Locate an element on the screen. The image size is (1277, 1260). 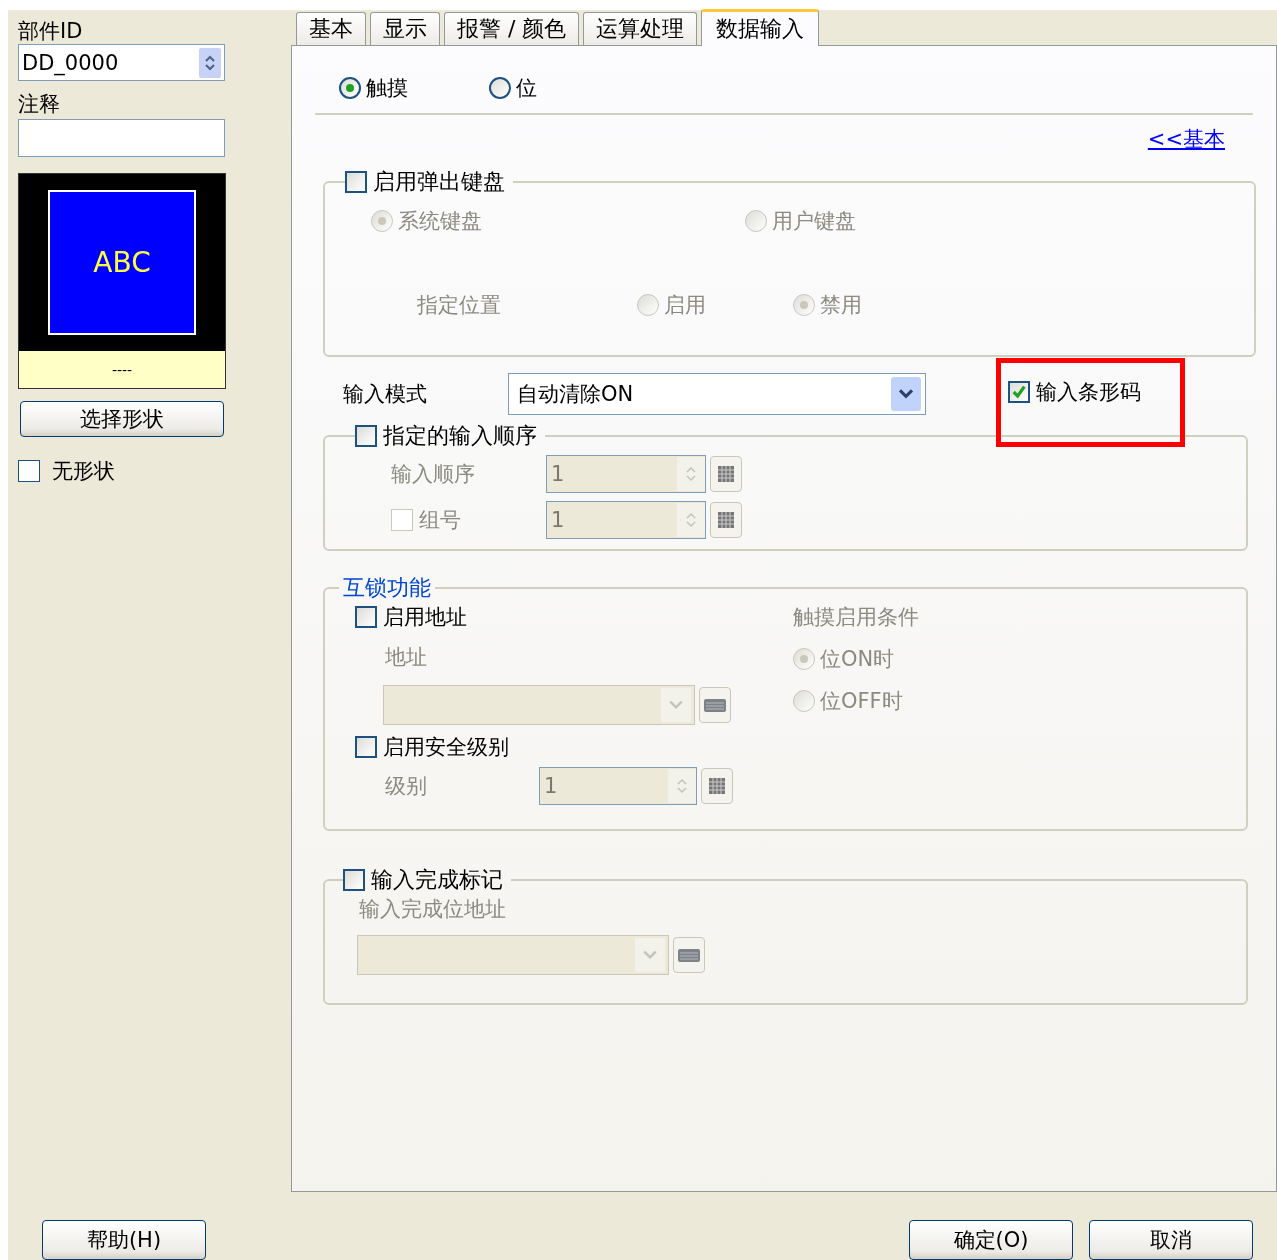
group-title: 互锁功能 is located at coordinates (387, 588).